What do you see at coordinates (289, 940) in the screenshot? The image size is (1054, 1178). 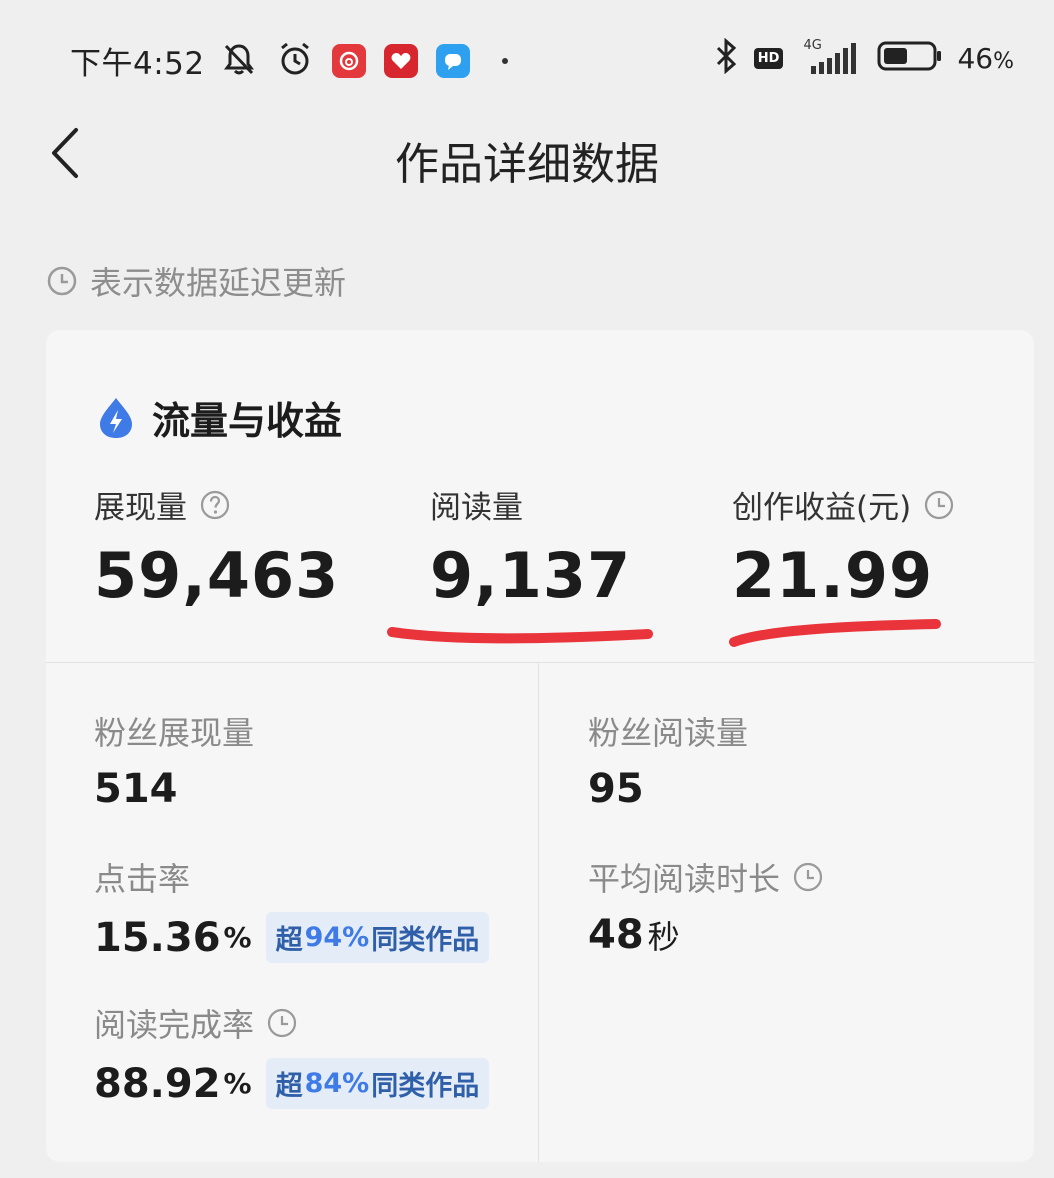 I see `ctr-badge-prefix: 超` at bounding box center [289, 940].